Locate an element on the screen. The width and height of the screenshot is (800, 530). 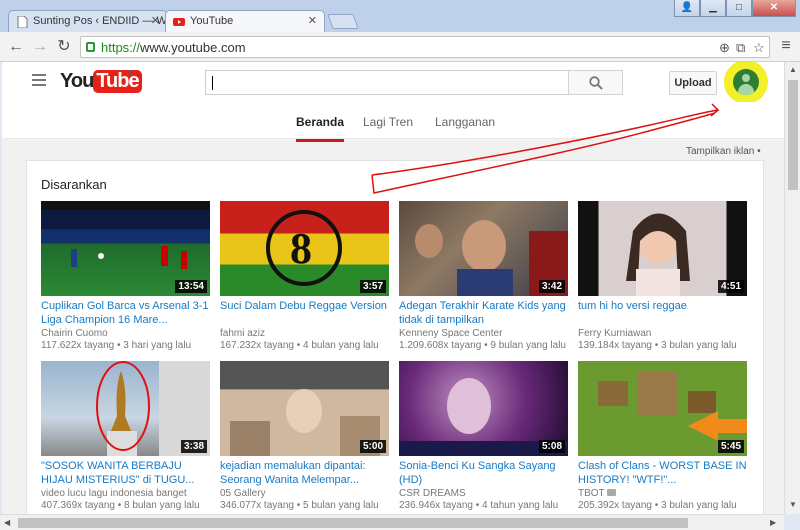
scroll-right-icon: ▶ is located at coordinates (773, 522).